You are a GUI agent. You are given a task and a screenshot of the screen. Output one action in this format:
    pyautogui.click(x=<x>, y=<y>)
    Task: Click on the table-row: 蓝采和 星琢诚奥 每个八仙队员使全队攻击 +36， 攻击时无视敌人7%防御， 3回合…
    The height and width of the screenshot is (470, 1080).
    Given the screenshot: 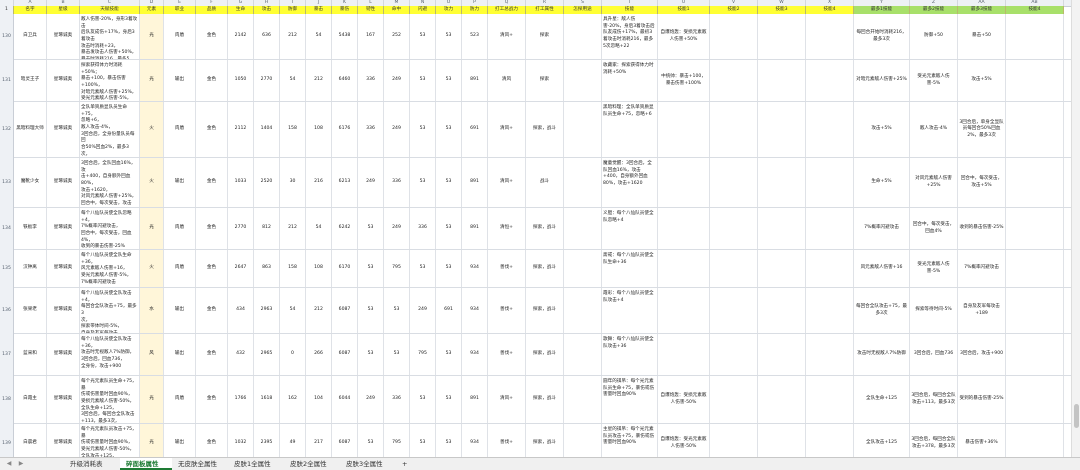 What is the action you would take?
    pyautogui.click(x=543, y=355)
    